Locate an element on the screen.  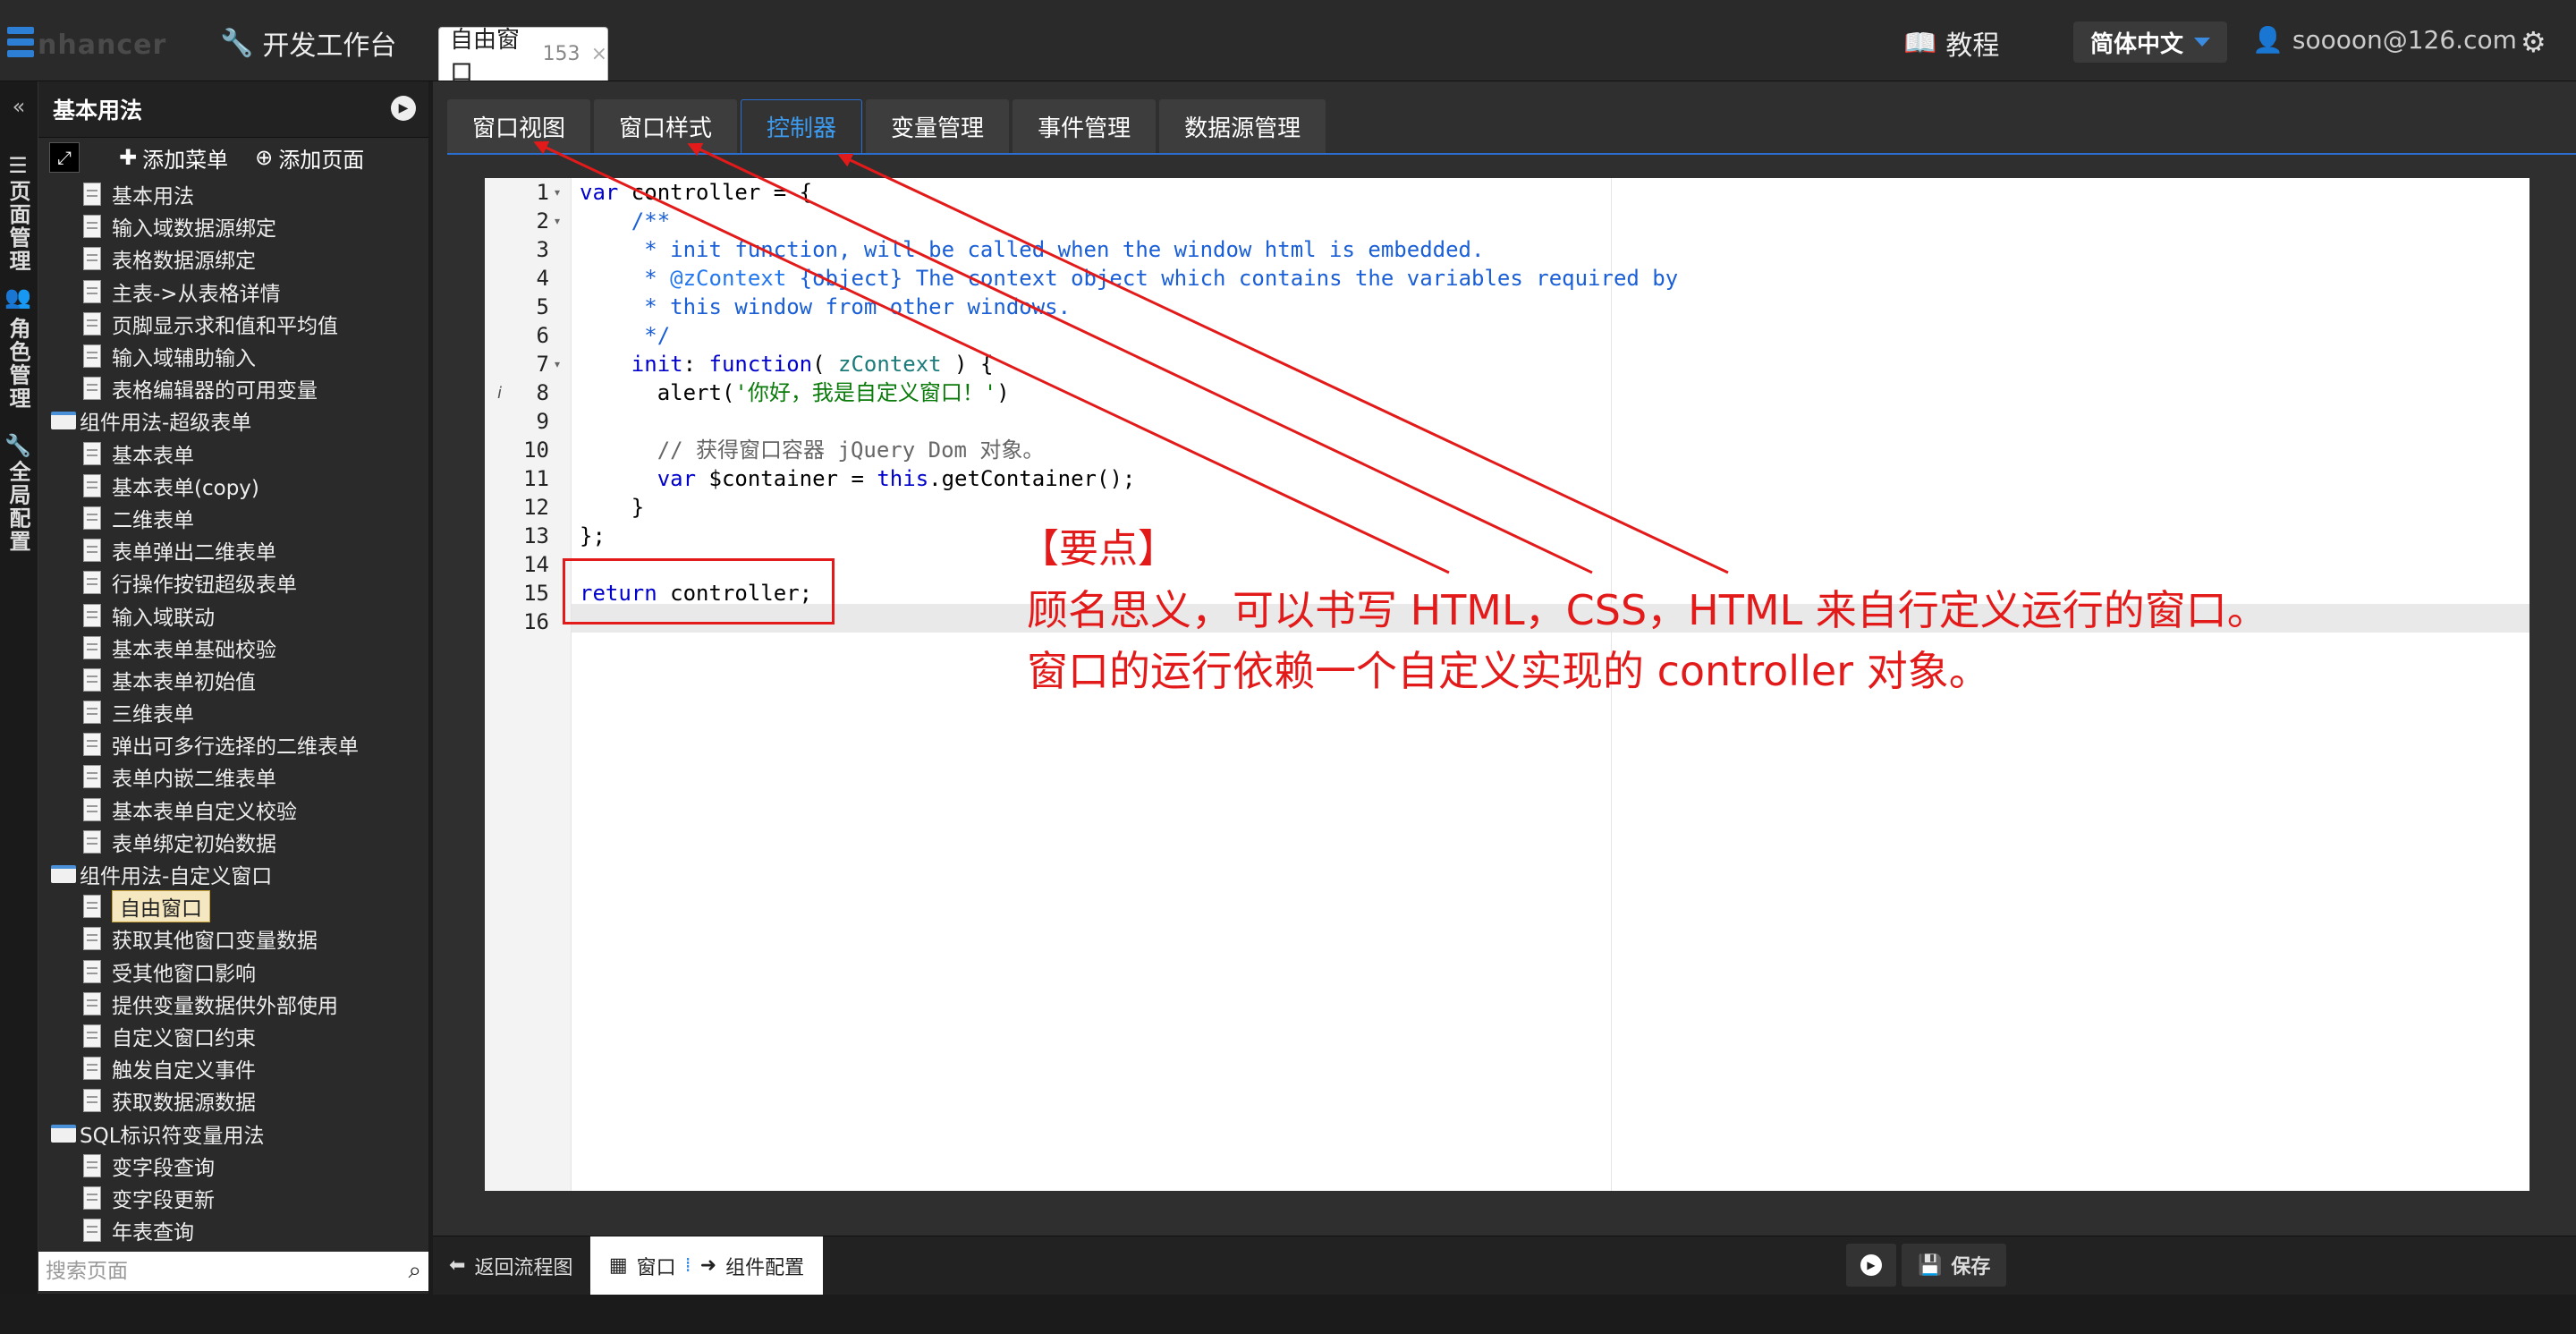
tree-page: 输入域辅助输入 is located at coordinates (233, 356).